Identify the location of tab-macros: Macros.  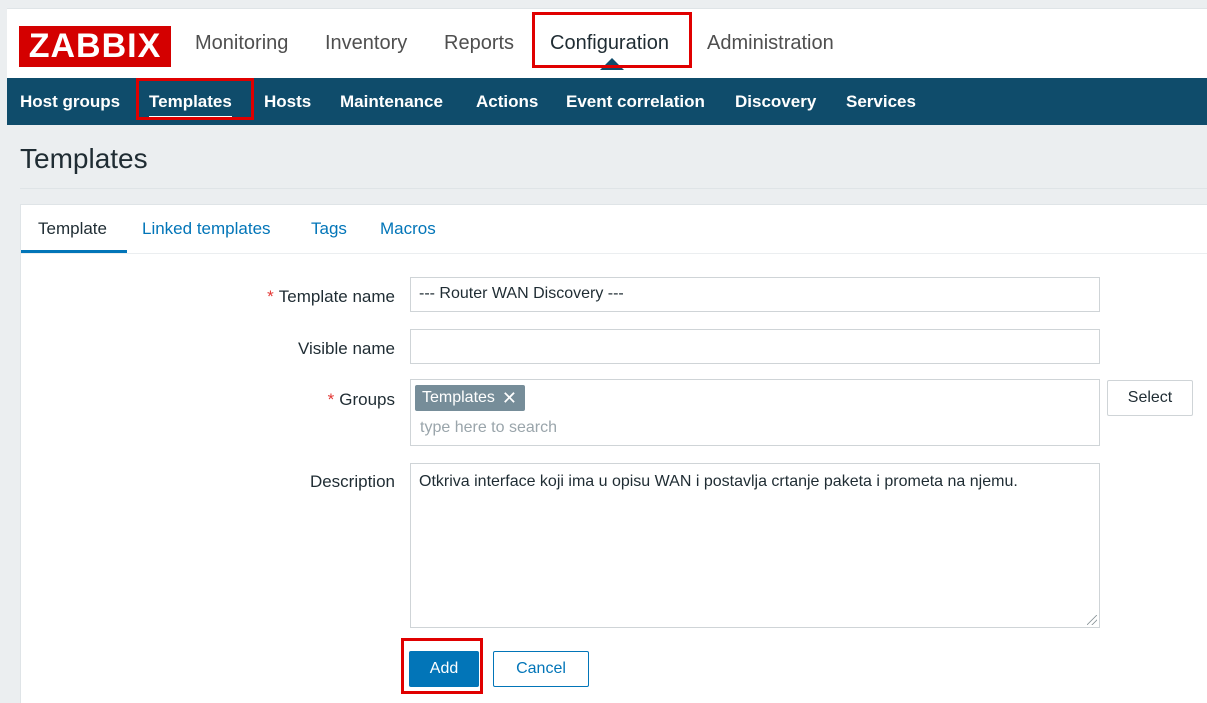
(408, 229).